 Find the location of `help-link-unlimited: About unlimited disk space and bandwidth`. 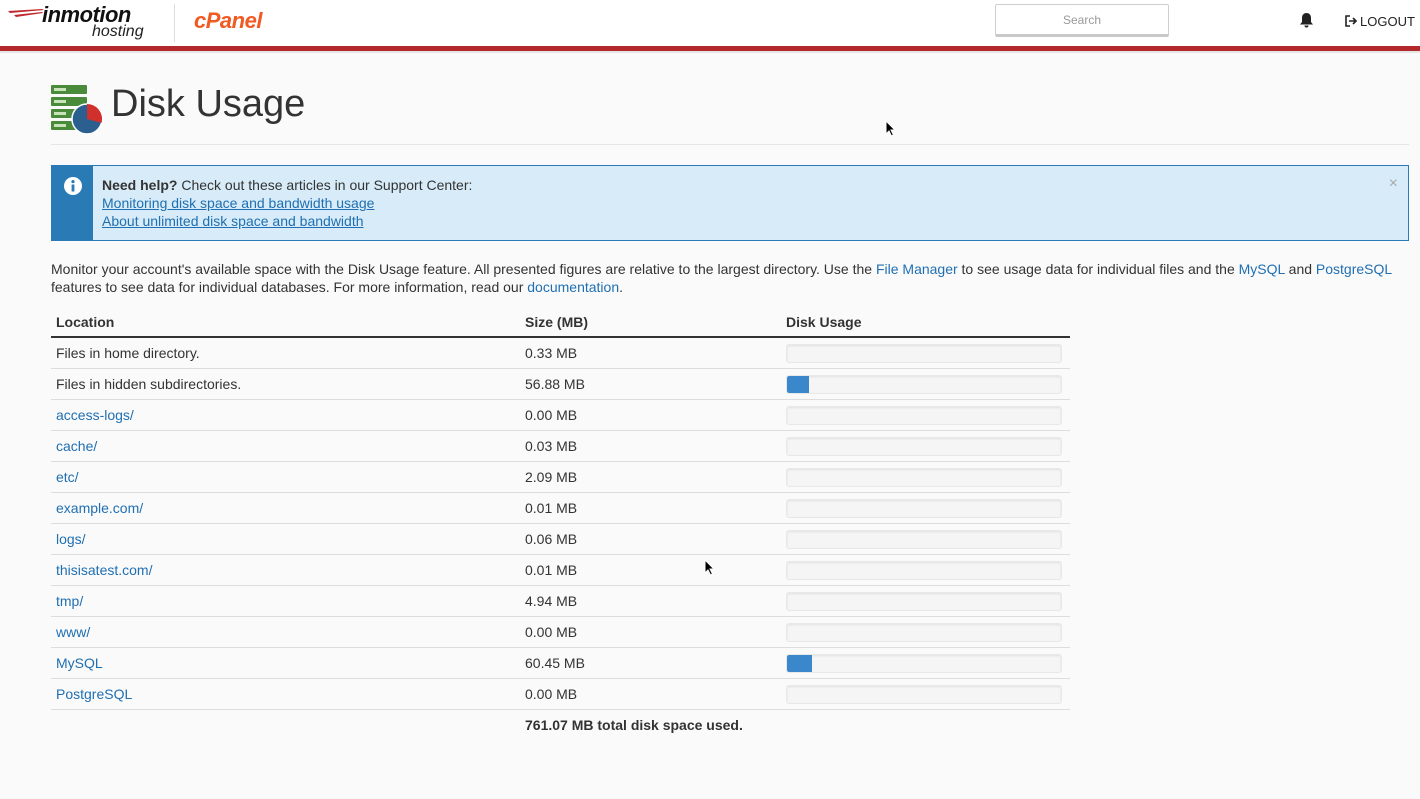

help-link-unlimited: About unlimited disk space and bandwidth is located at coordinates (287, 221).